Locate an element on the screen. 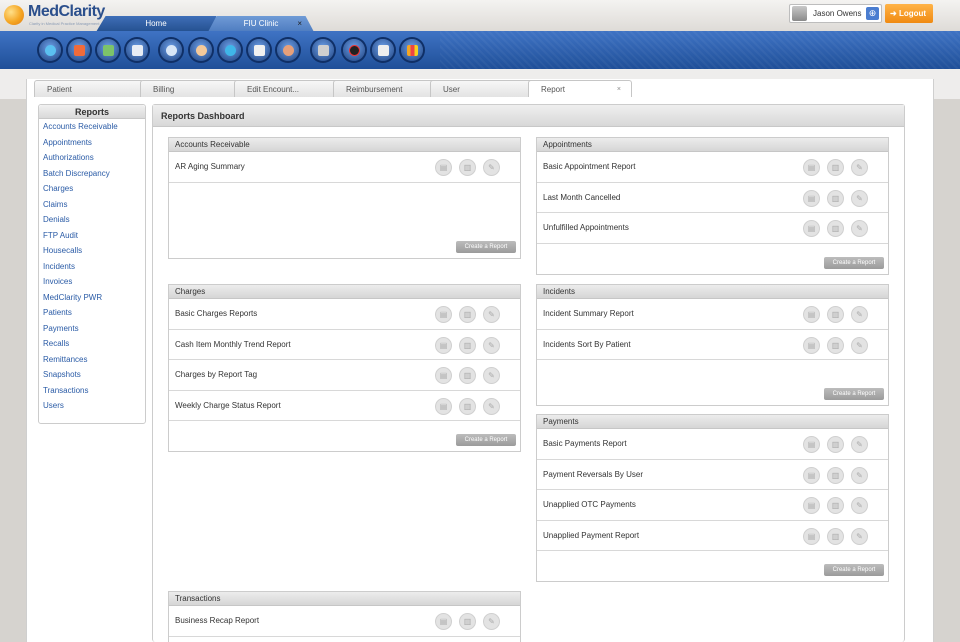 This screenshot has width=960, height=642. tab-user: User is located at coordinates (482, 88).